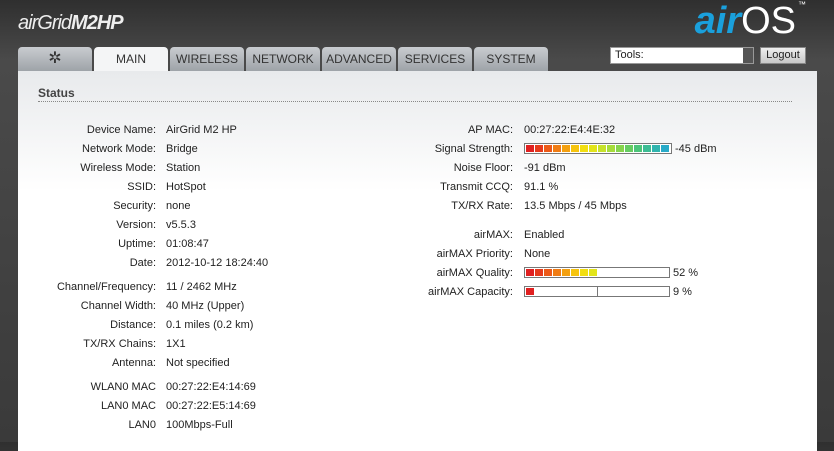 The height and width of the screenshot is (451, 834). Describe the element at coordinates (199, 425) in the screenshot. I see `status-value: 100Mbps-Full` at that location.